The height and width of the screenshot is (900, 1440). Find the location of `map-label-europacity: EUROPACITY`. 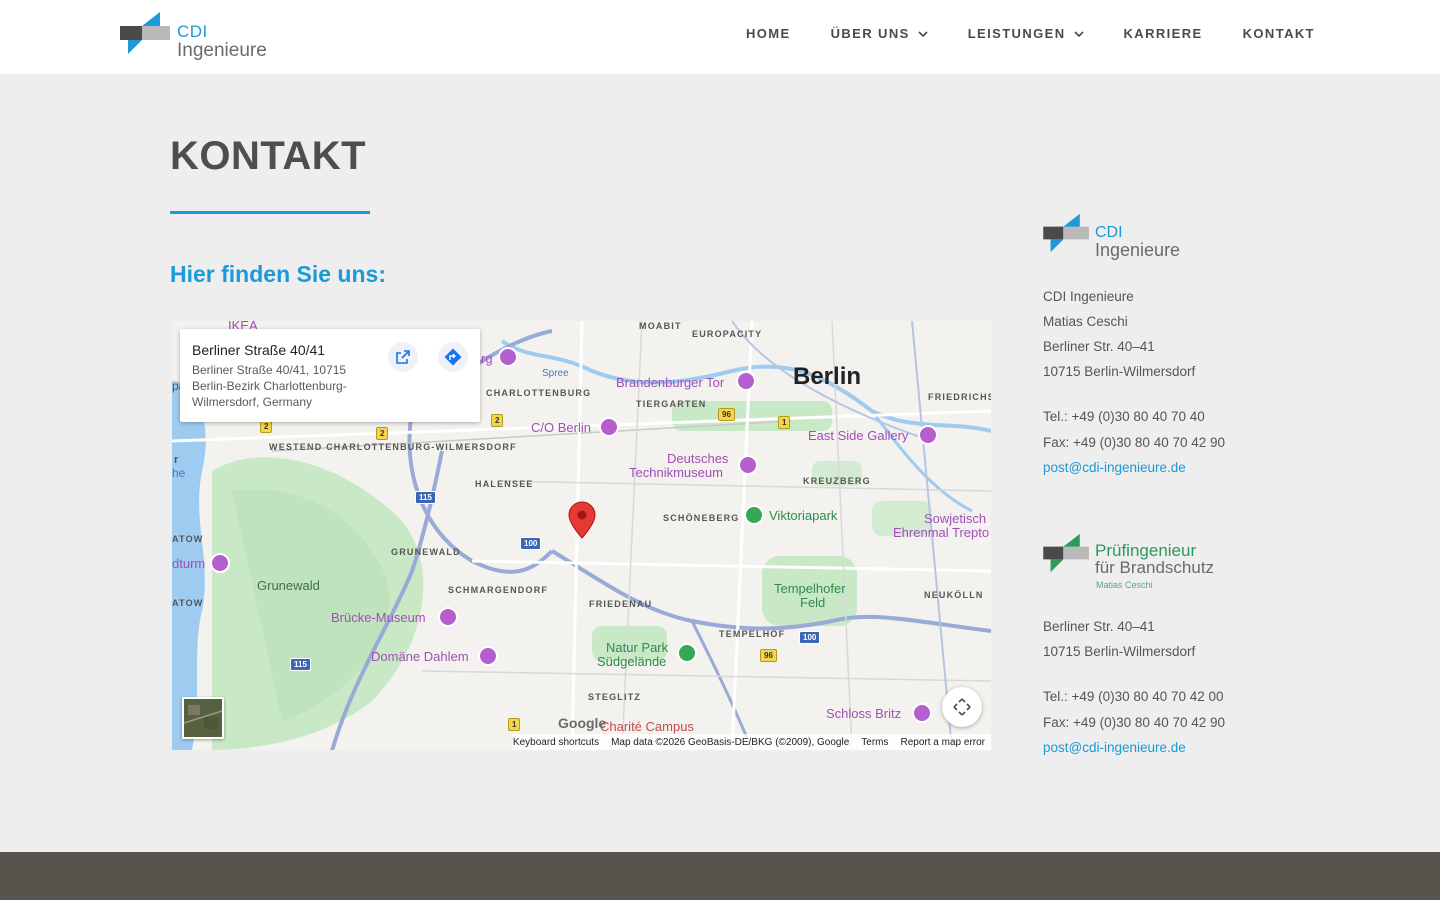

map-label-europacity: EUROPACITY is located at coordinates (727, 334).